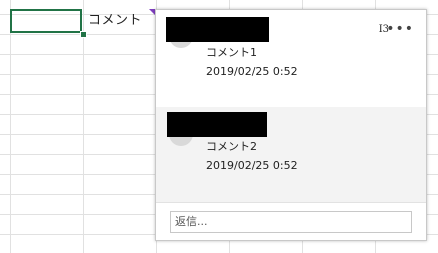  What do you see at coordinates (231, 146) in the screenshot?
I see `comment-text: コメント2` at bounding box center [231, 146].